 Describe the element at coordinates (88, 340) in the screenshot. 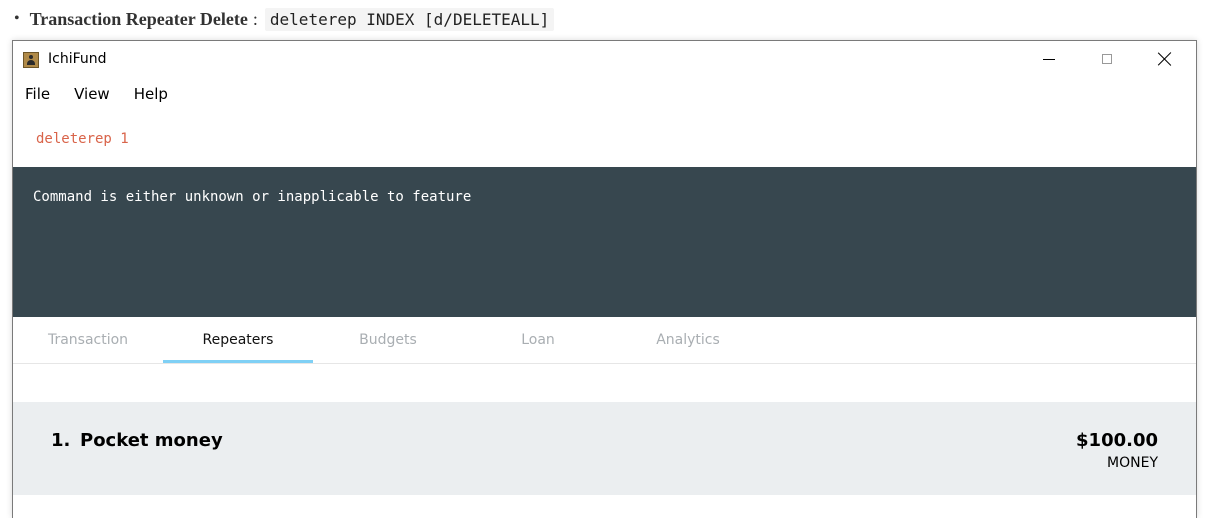

I see `tab-transaction: Transaction` at that location.